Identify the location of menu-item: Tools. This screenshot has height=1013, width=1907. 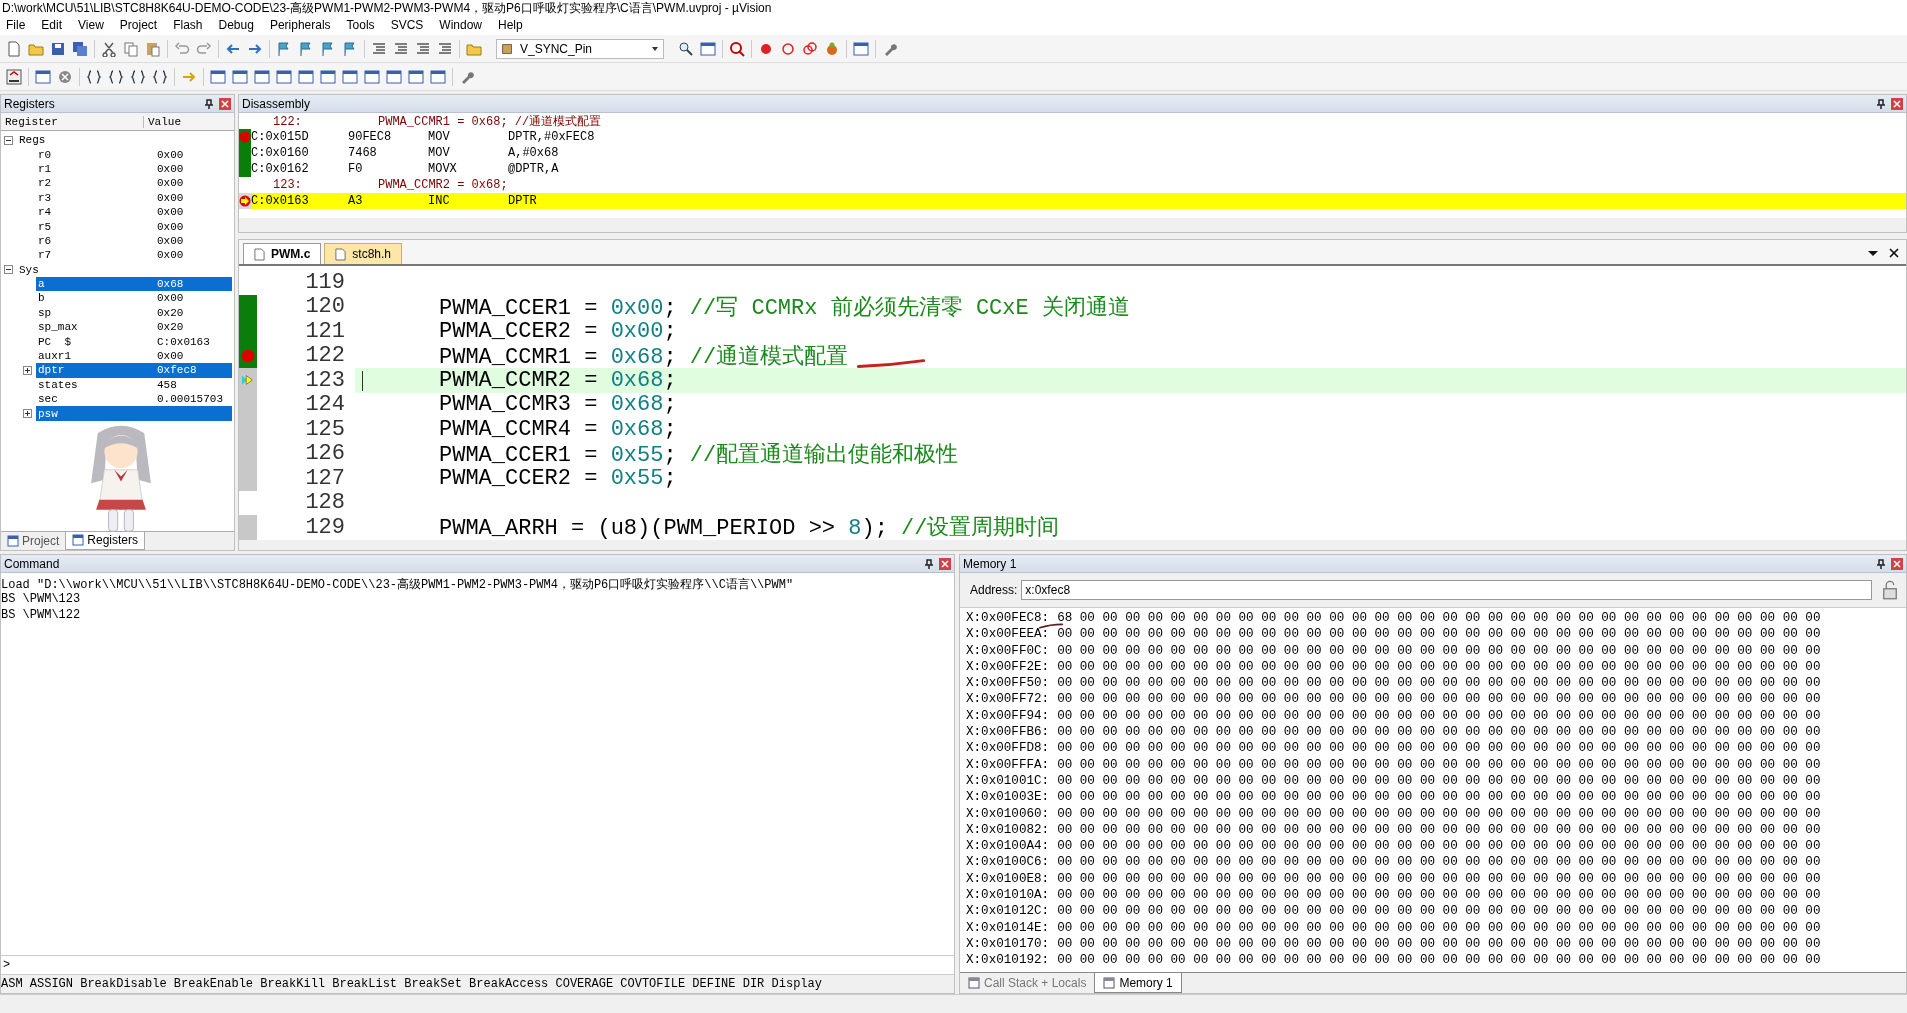
(360, 25).